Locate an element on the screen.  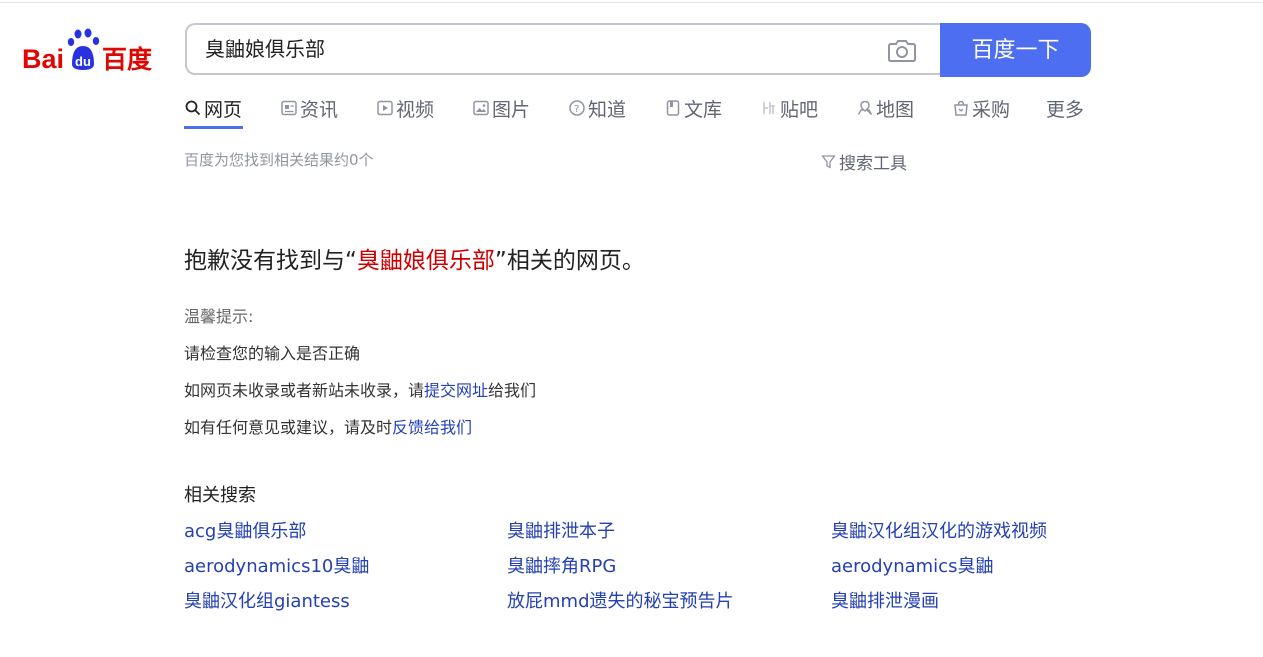
tab-shopping: 采购 is located at coordinates (981, 108).